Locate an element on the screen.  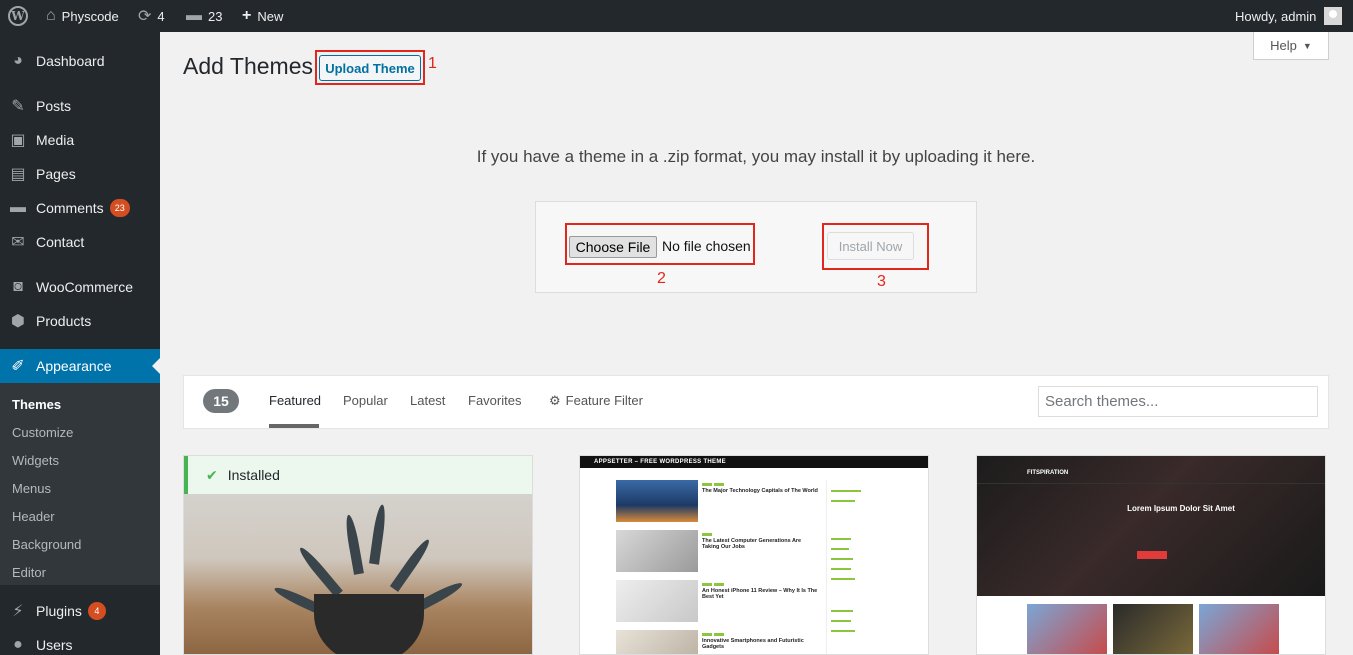
sidebar-item-dashboard: ◕ Dashboard is located at coordinates (80, 61).